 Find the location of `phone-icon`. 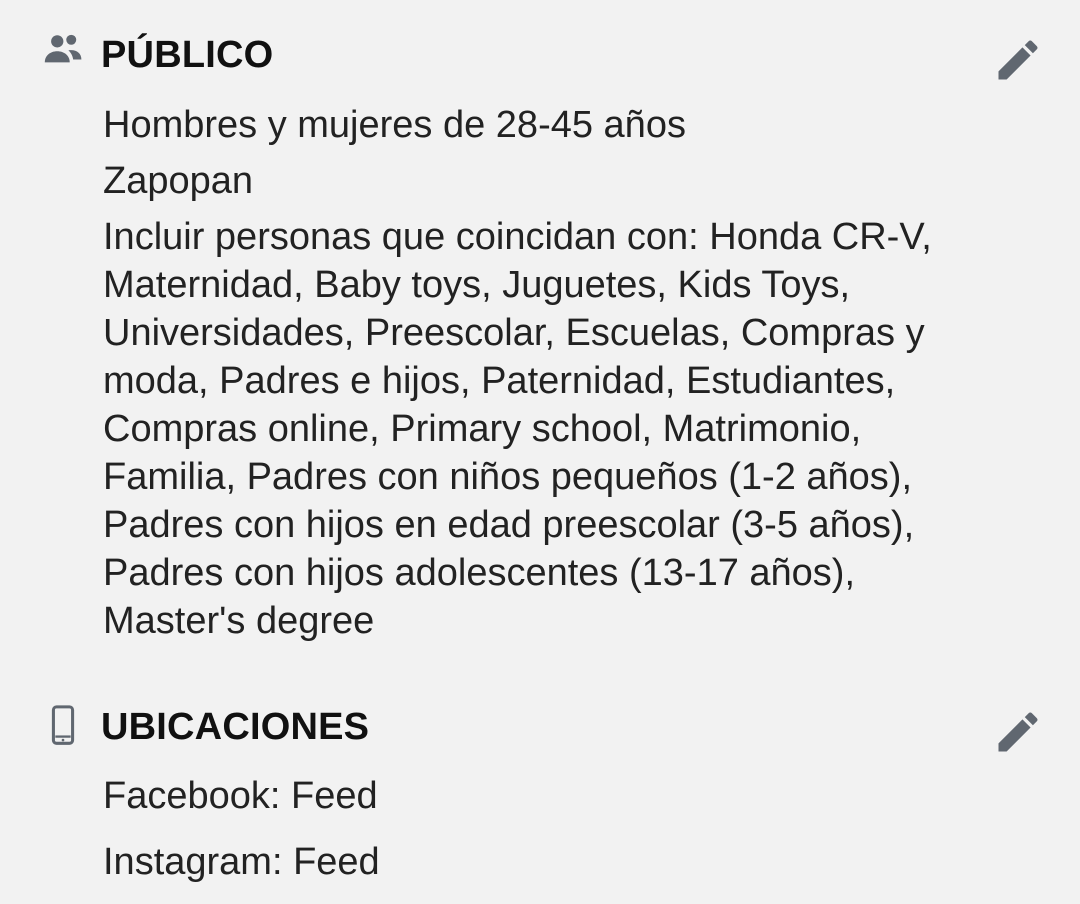

phone-icon is located at coordinates (63, 725).